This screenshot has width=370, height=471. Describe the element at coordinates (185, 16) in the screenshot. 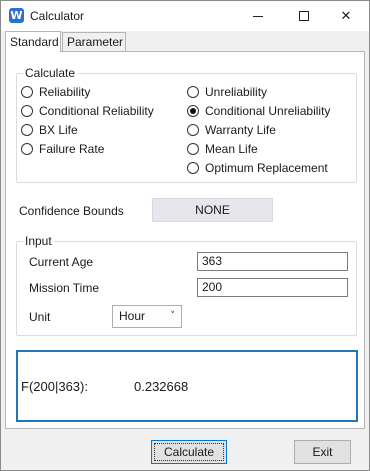

I see `title-bar: W Calculator ✕` at that location.